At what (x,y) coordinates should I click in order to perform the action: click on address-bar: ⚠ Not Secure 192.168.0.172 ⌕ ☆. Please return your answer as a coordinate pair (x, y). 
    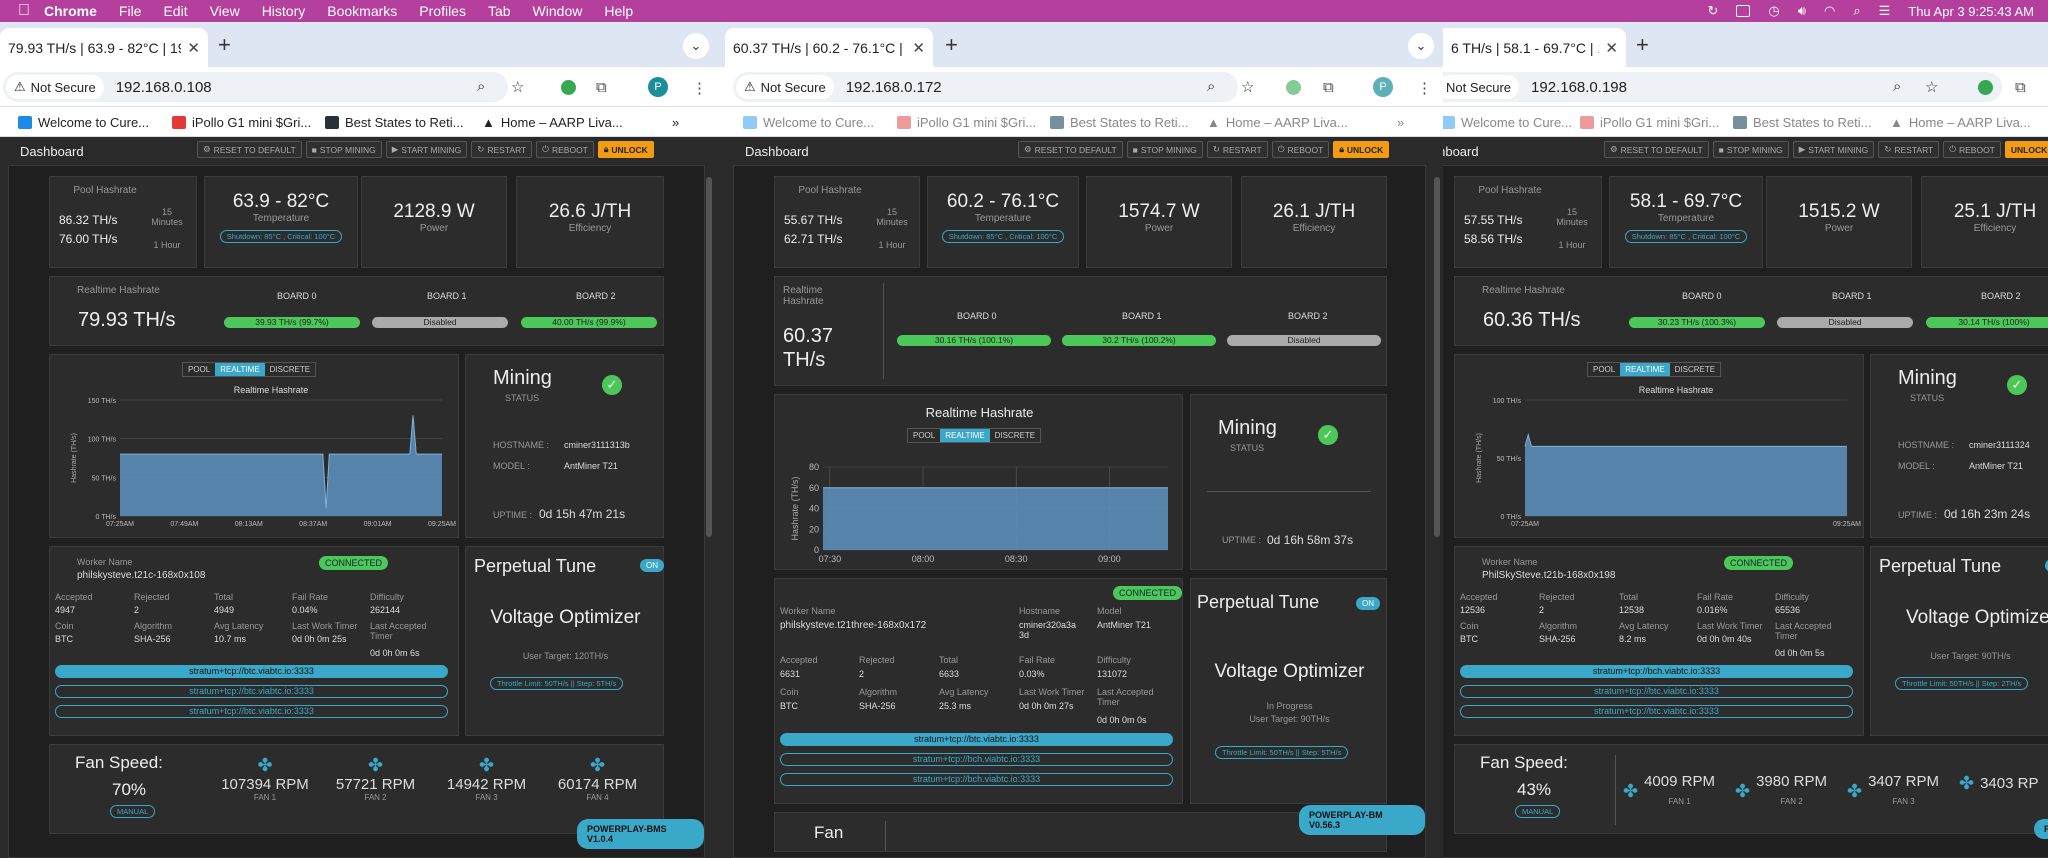
    Looking at the image, I should click on (993, 87).